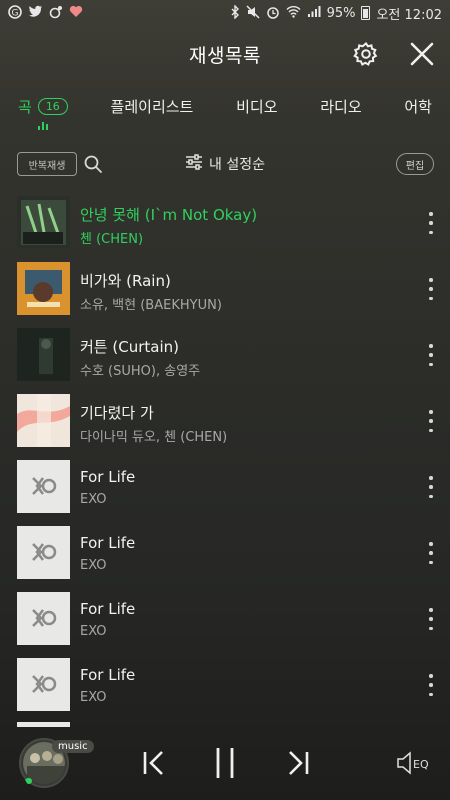 The width and height of the screenshot is (450, 800). I want to click on battery-icon, so click(366, 13).